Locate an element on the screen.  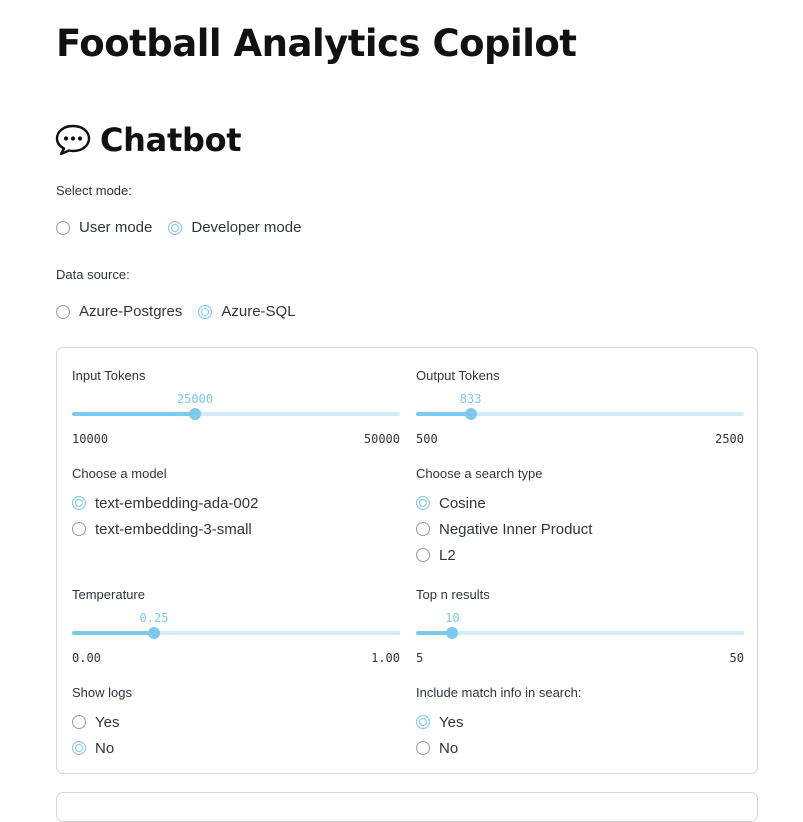
match-info-option-label: No is located at coordinates (449, 748).